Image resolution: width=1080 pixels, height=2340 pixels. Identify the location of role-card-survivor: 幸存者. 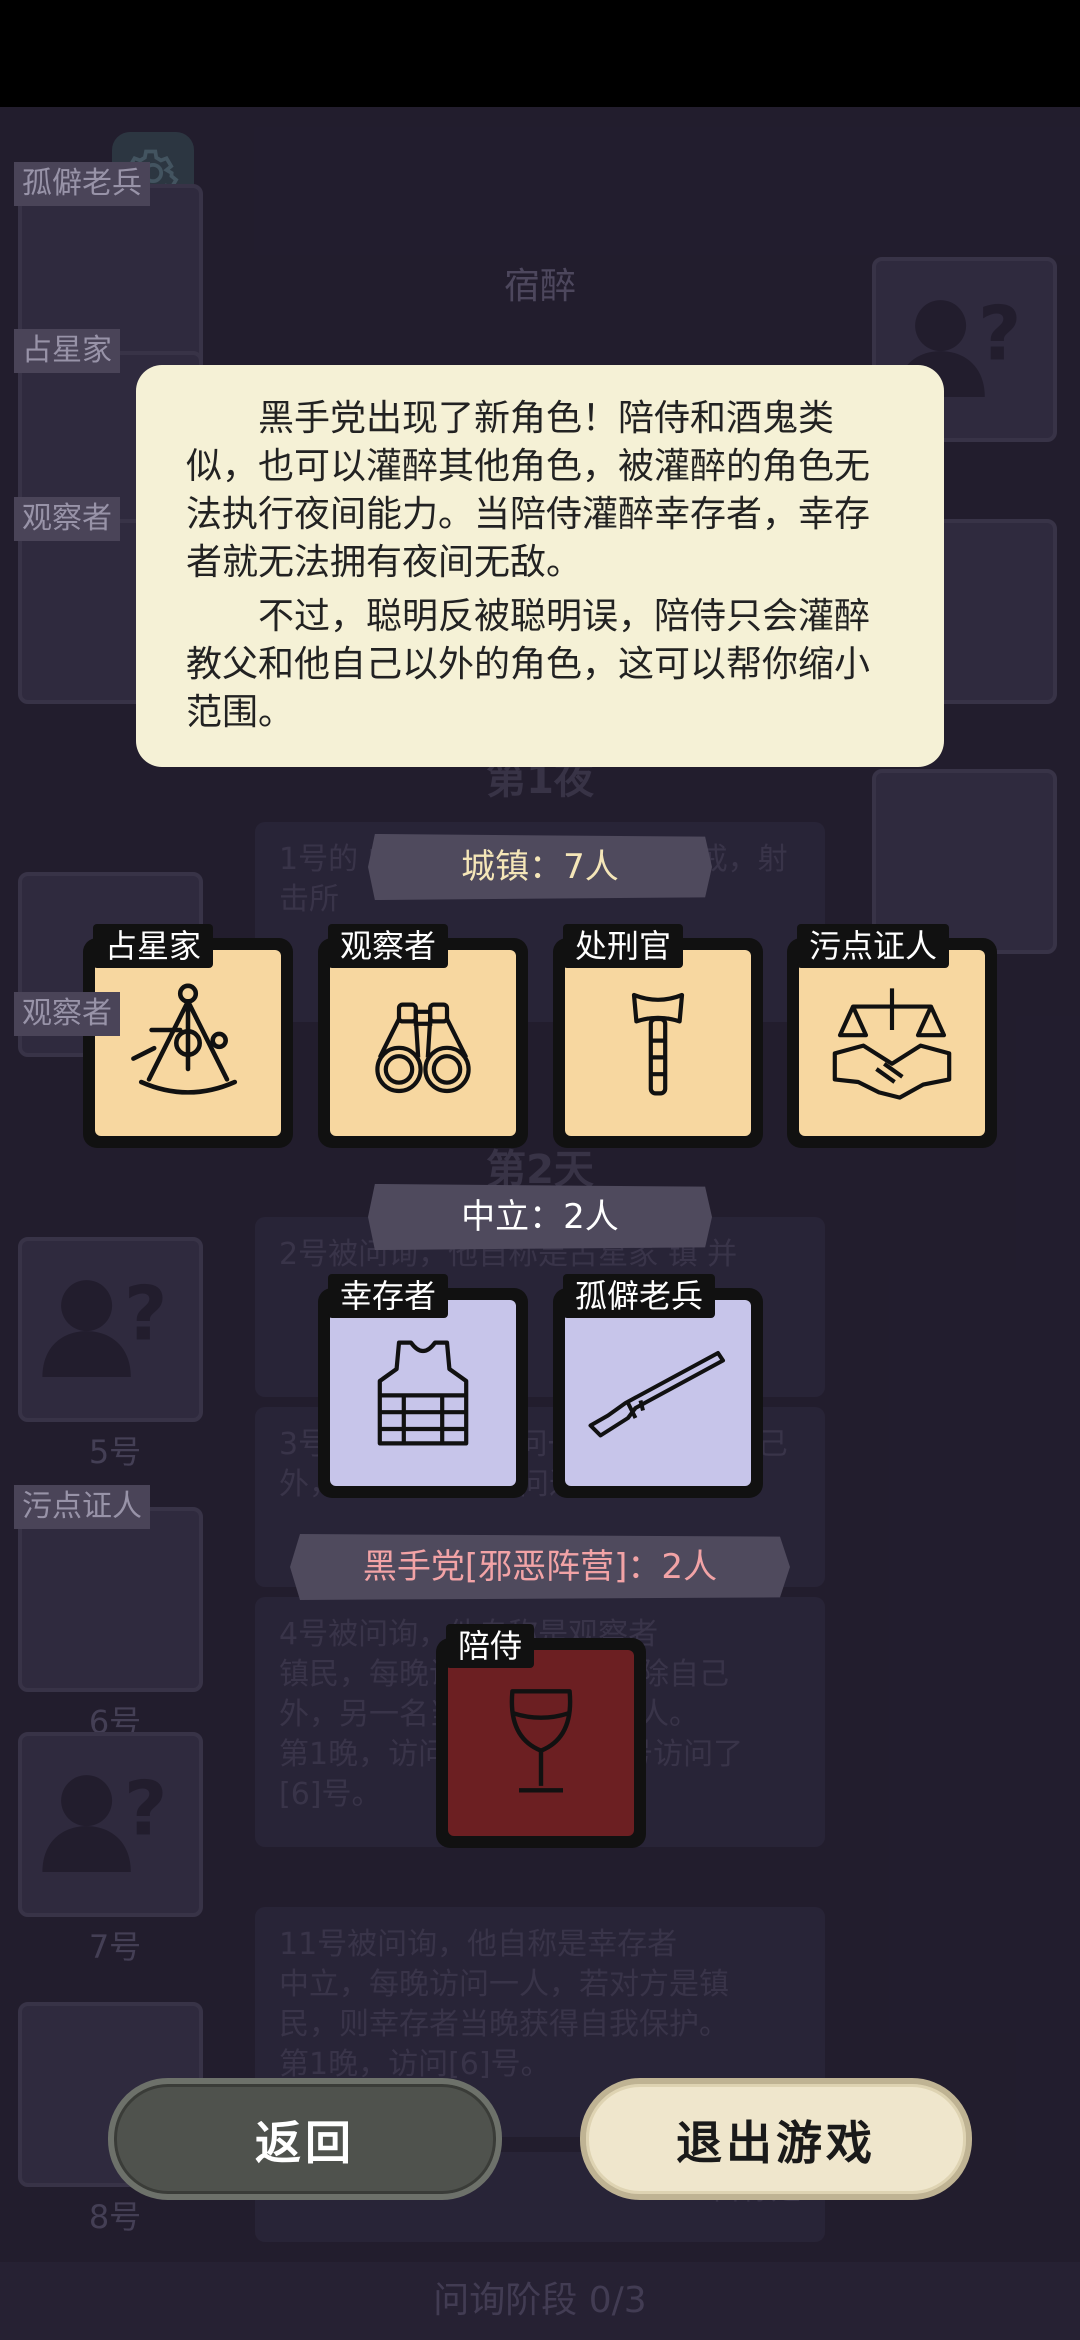
(423, 1386).